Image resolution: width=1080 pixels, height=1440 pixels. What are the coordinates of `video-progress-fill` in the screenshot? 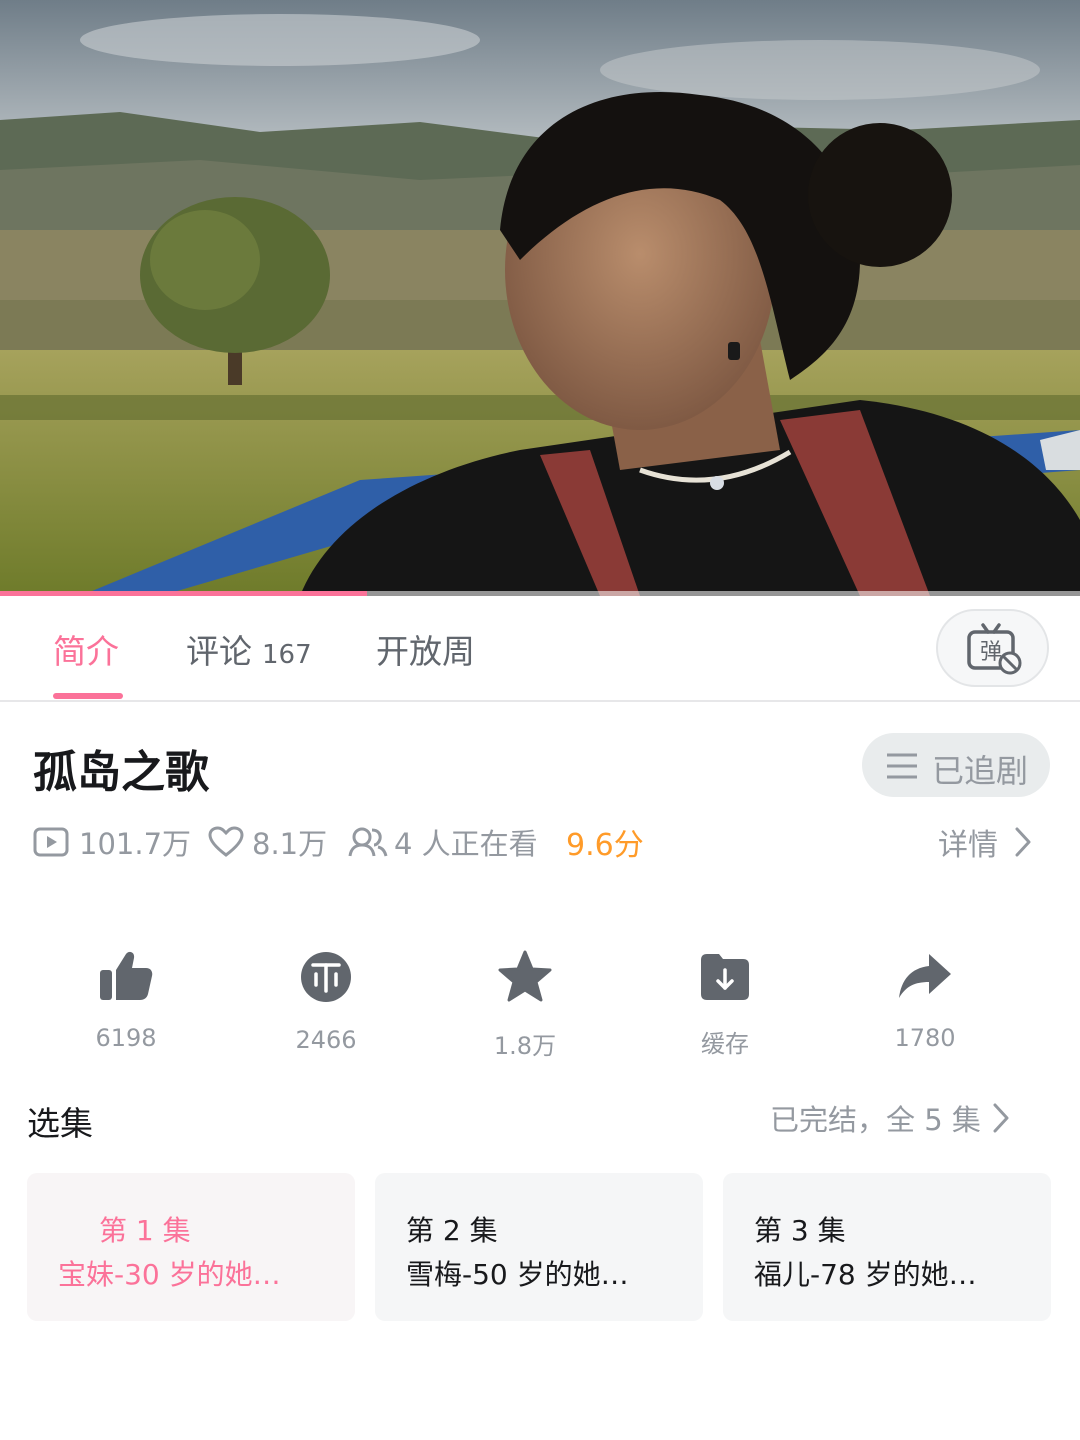 It's located at (184, 593).